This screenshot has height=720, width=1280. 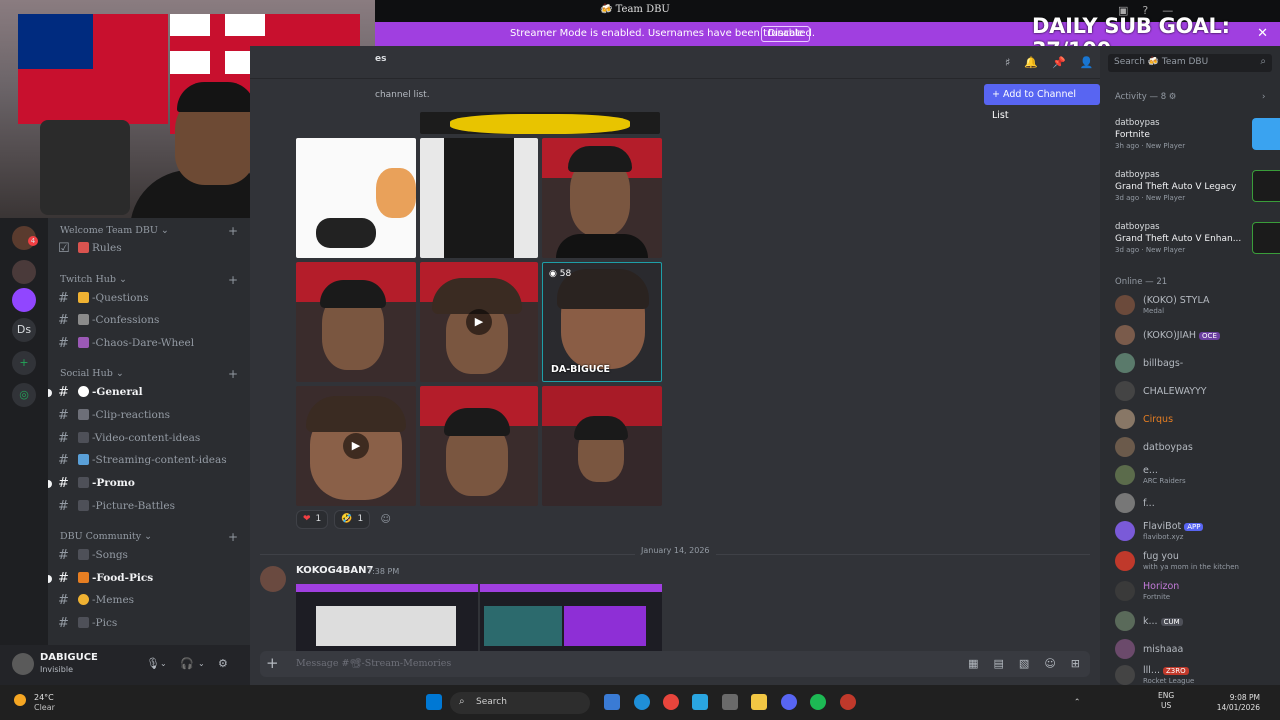 What do you see at coordinates (24, 395) in the screenshot?
I see `discover-icon: ◎` at bounding box center [24, 395].